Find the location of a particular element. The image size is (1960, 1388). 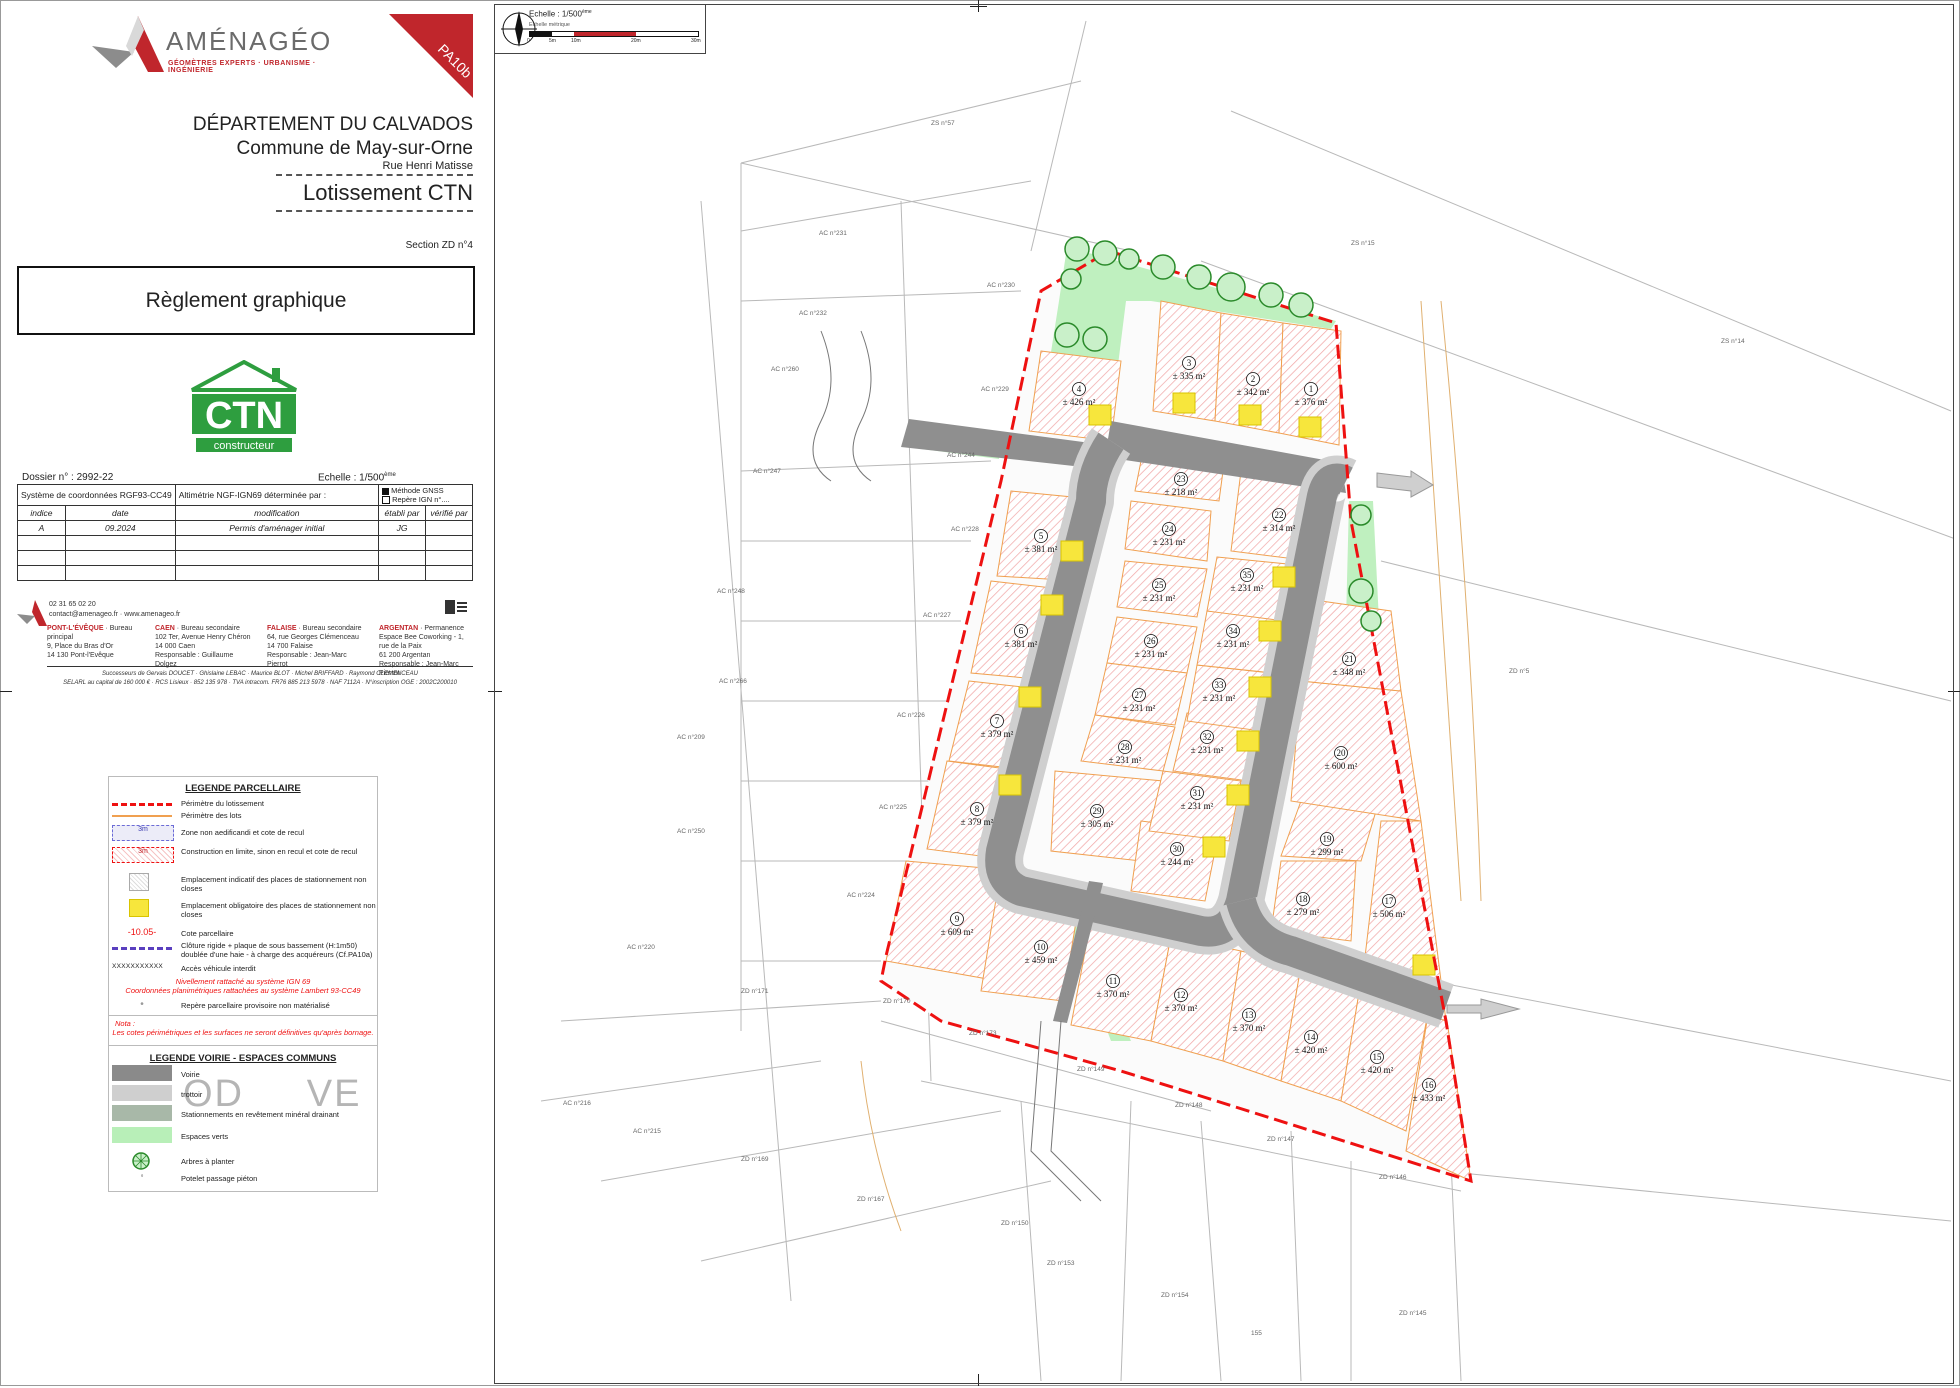

cad-label: AC n°244 is located at coordinates (961, 455).